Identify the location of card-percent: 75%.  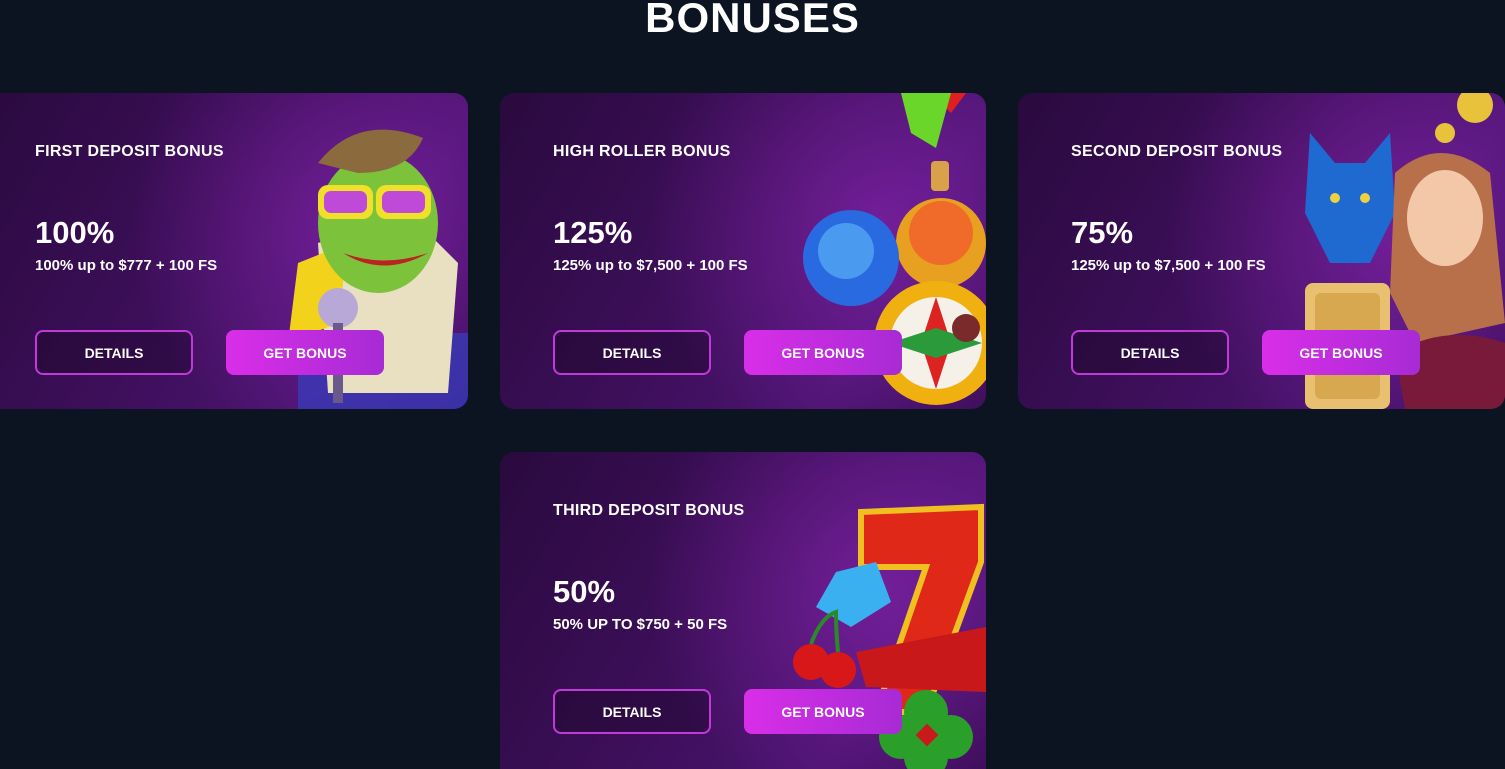
(1102, 232).